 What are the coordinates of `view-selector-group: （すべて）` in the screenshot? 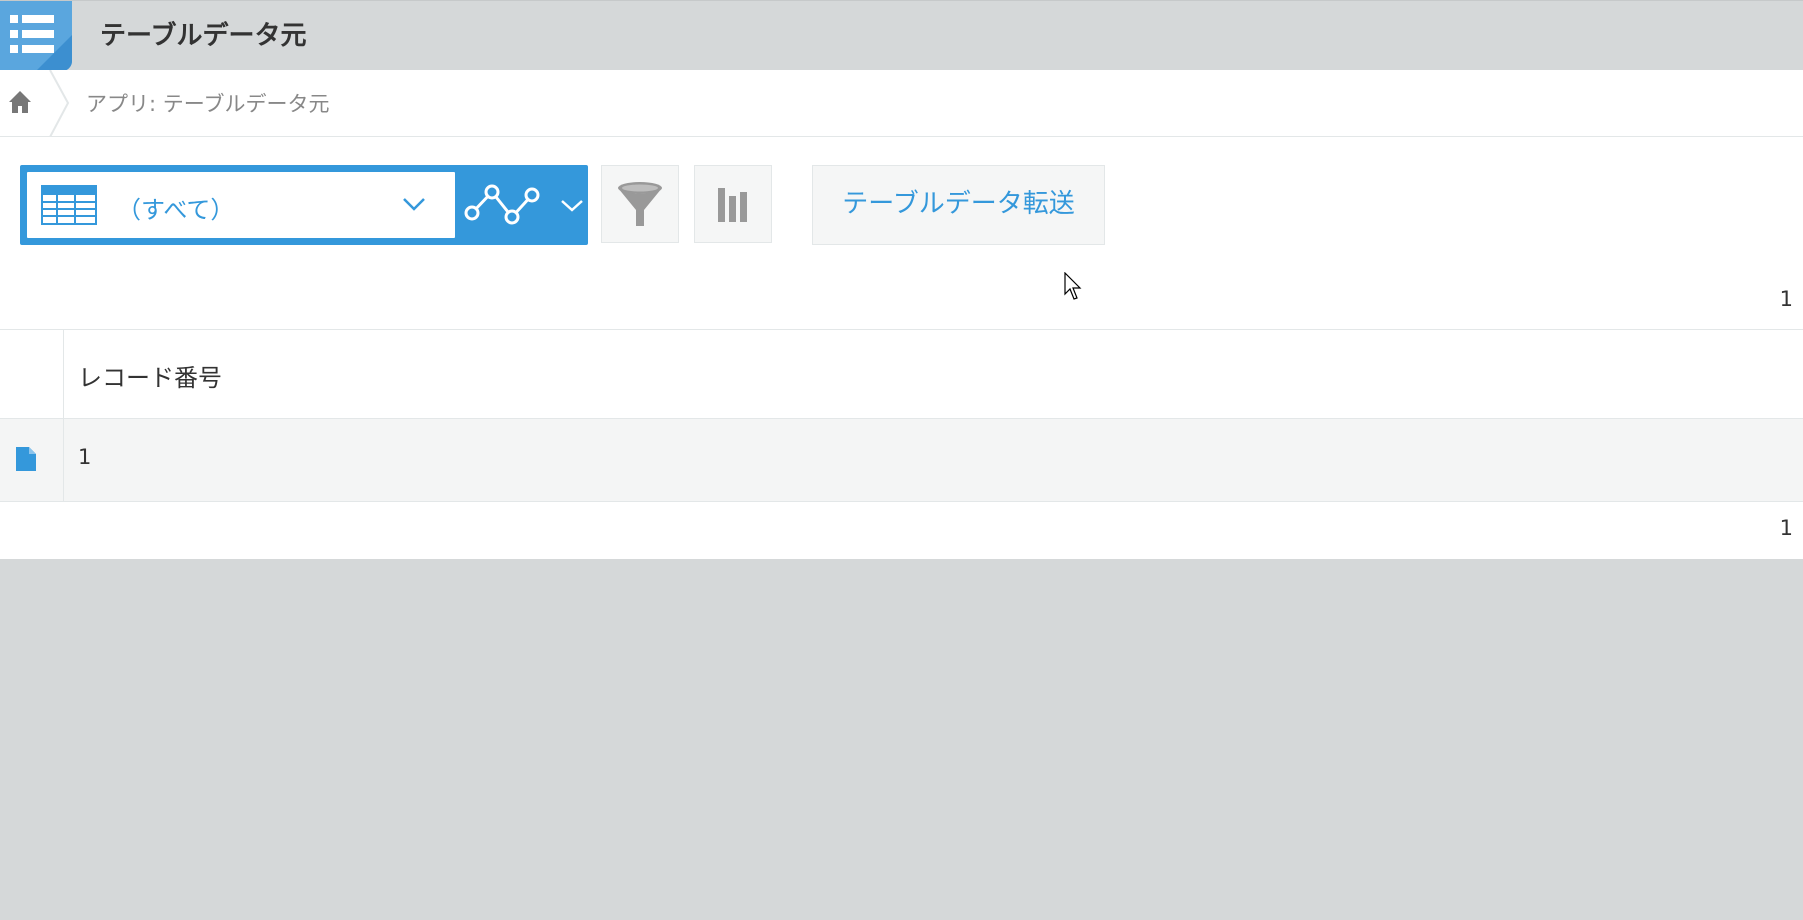 It's located at (304, 205).